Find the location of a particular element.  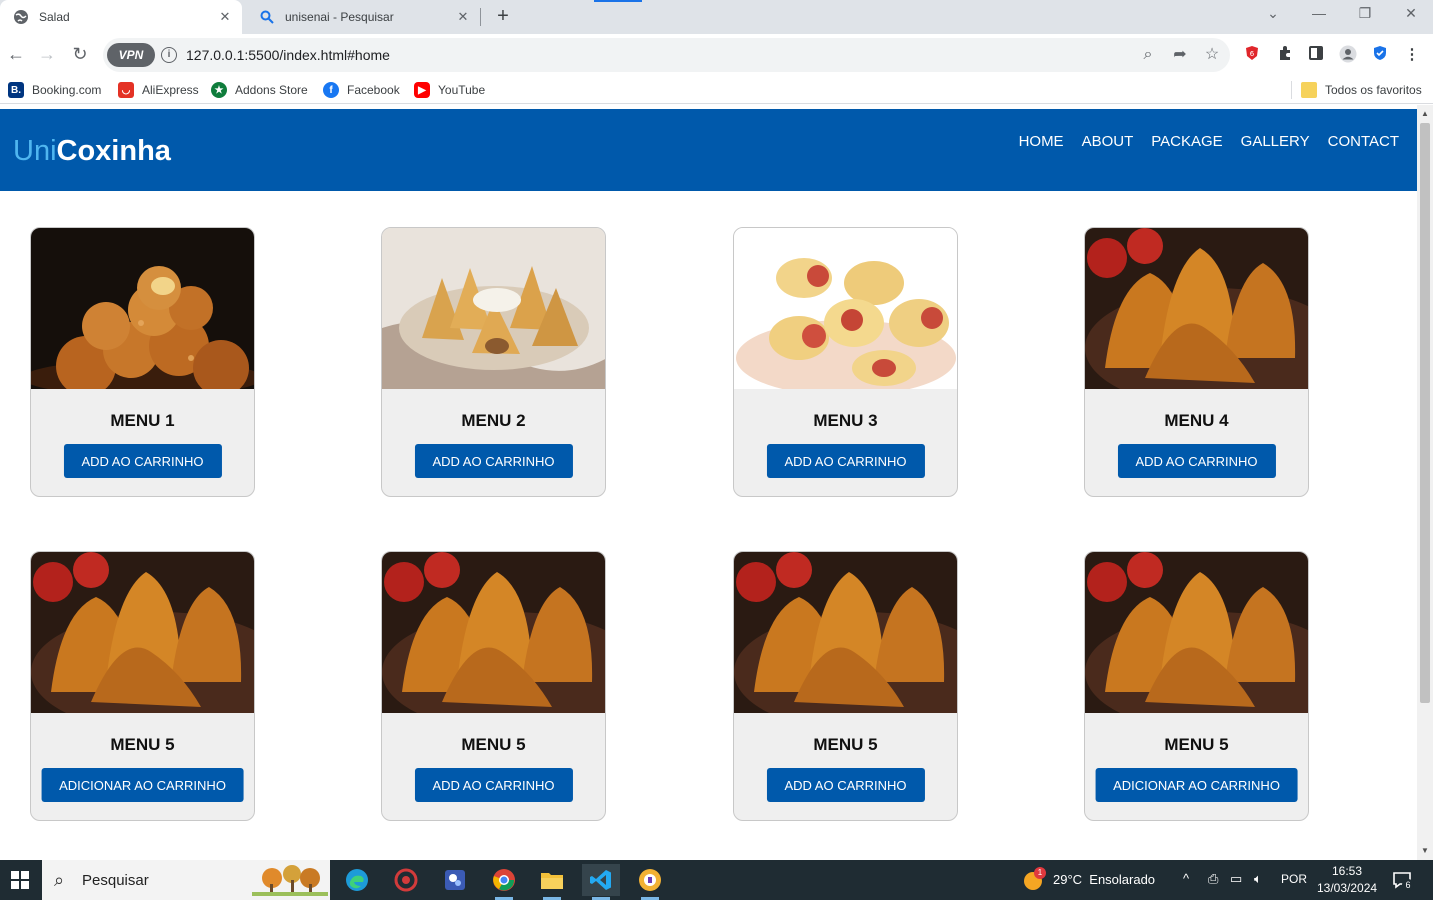

menu-card: MENU 4 ADD AO CARRINHO is located at coordinates (1196, 362).